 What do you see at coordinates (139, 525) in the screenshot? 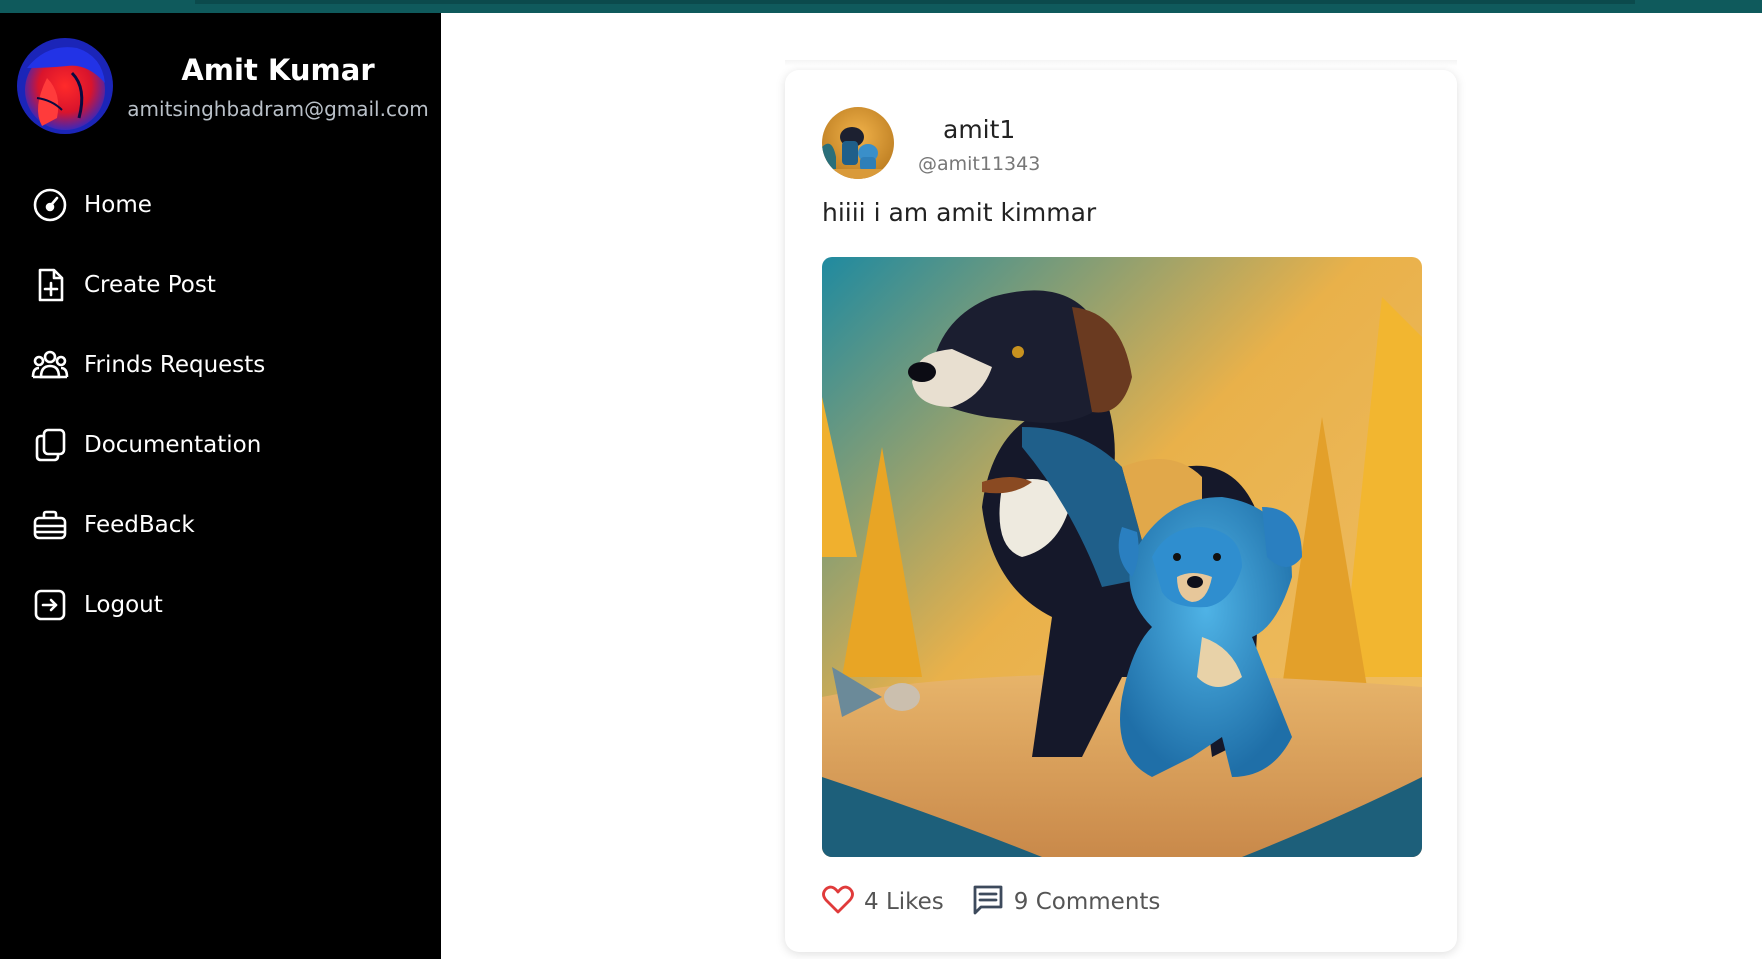
I see `sidebar-item-label: FeedBack` at bounding box center [139, 525].